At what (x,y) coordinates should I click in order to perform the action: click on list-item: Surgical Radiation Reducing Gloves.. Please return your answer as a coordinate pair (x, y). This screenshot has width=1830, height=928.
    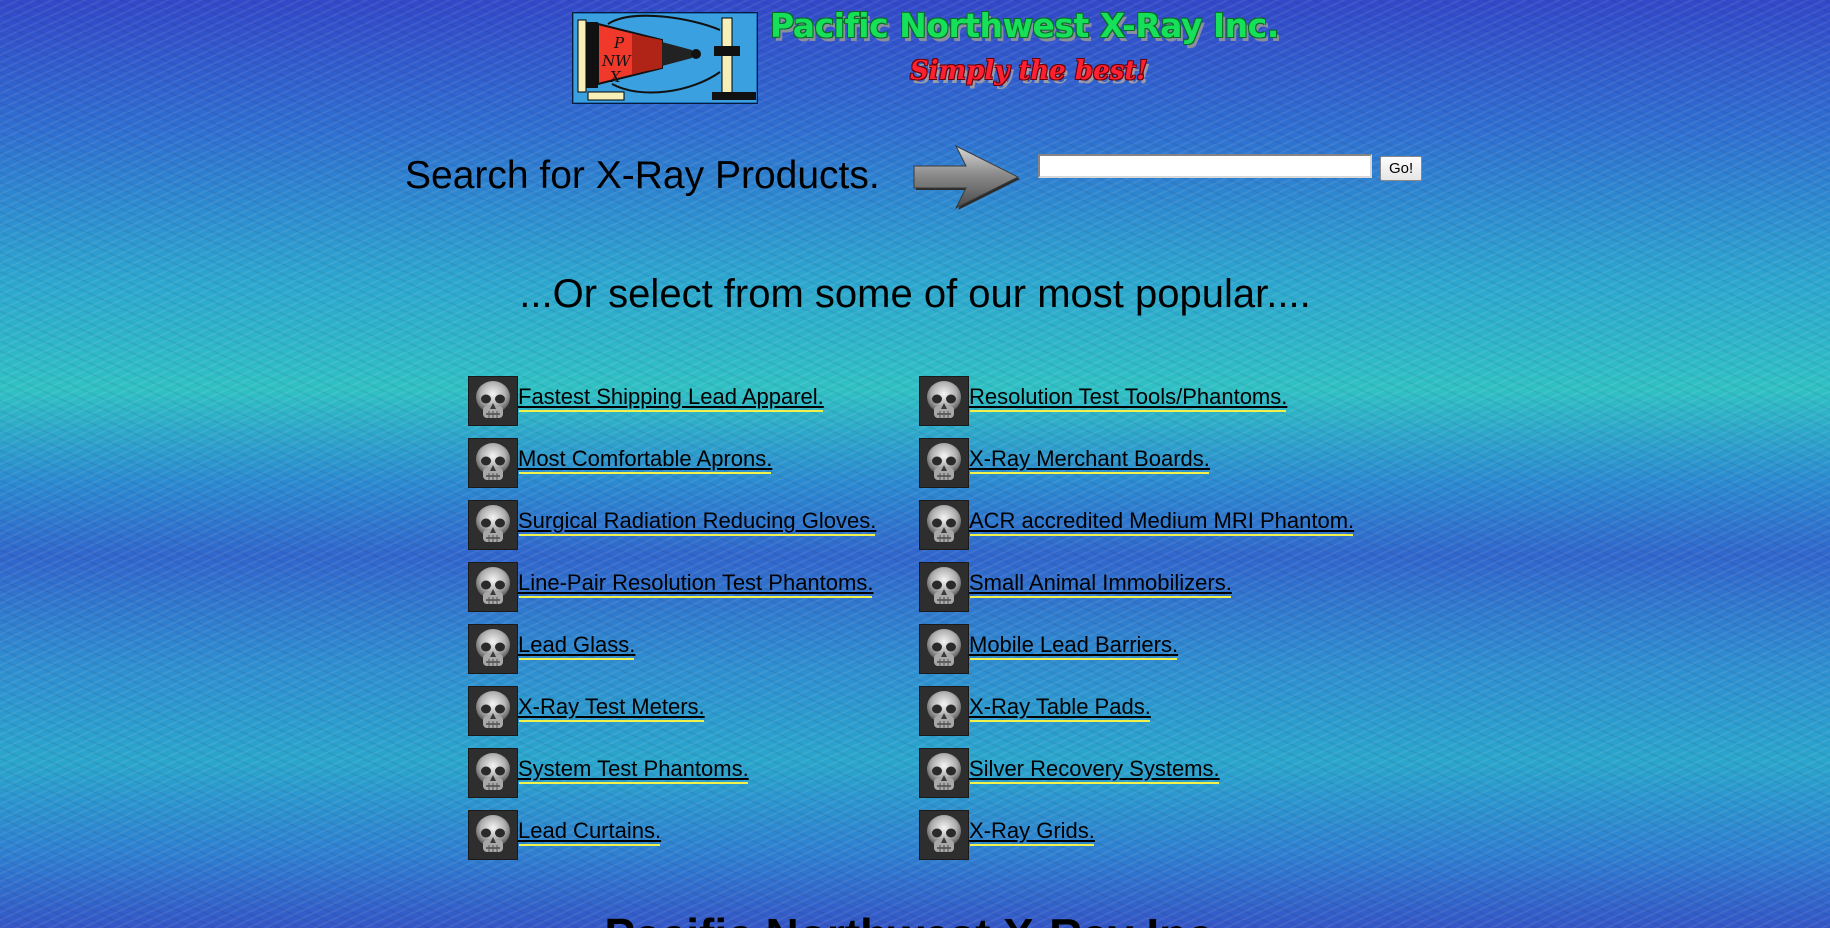
    Looking at the image, I should click on (683, 525).